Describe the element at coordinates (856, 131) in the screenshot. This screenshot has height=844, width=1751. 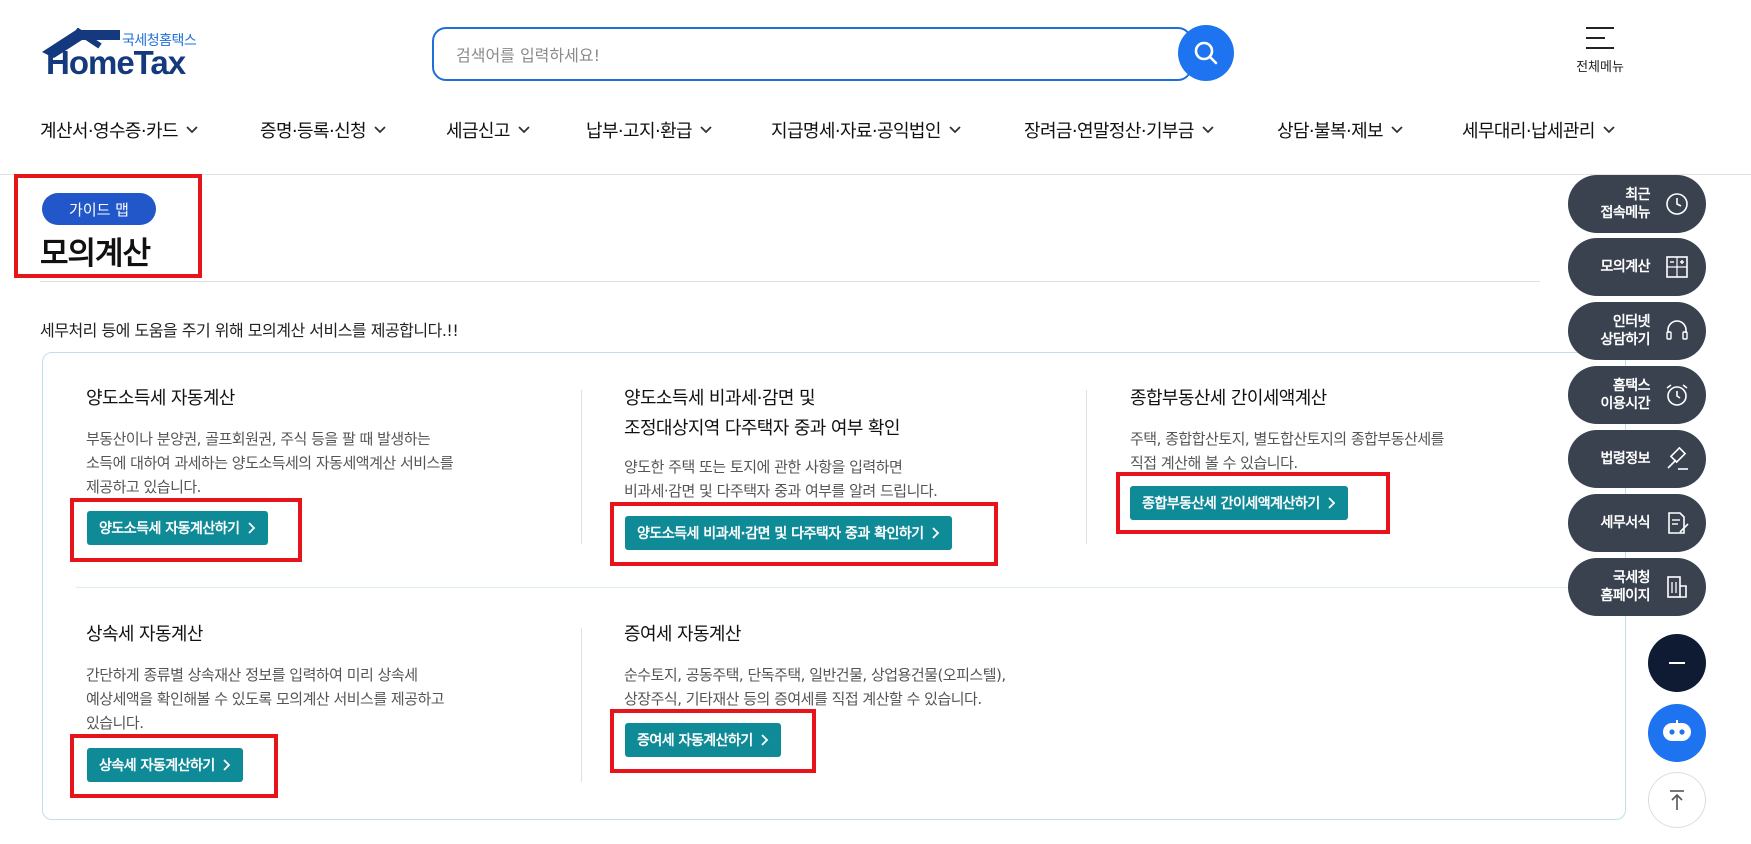
I see `nav-item-label: 지급명세·자료·공익법인` at that location.